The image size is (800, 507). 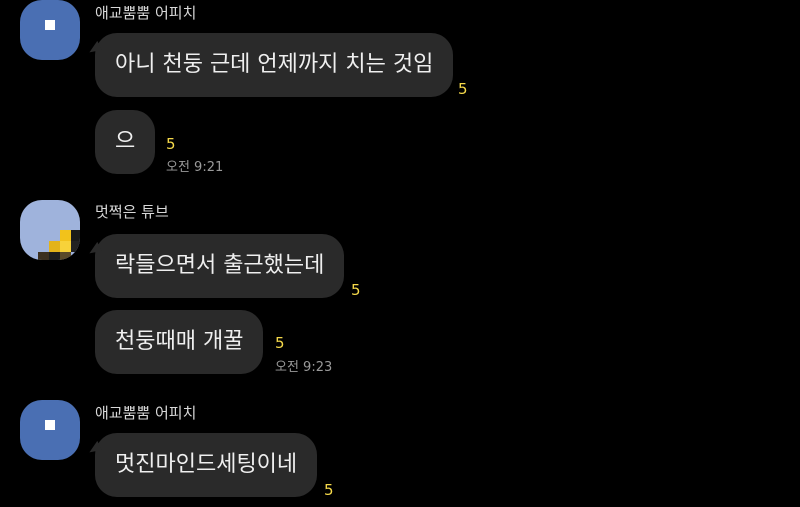 I want to click on message-text: 으, so click(x=125, y=141).